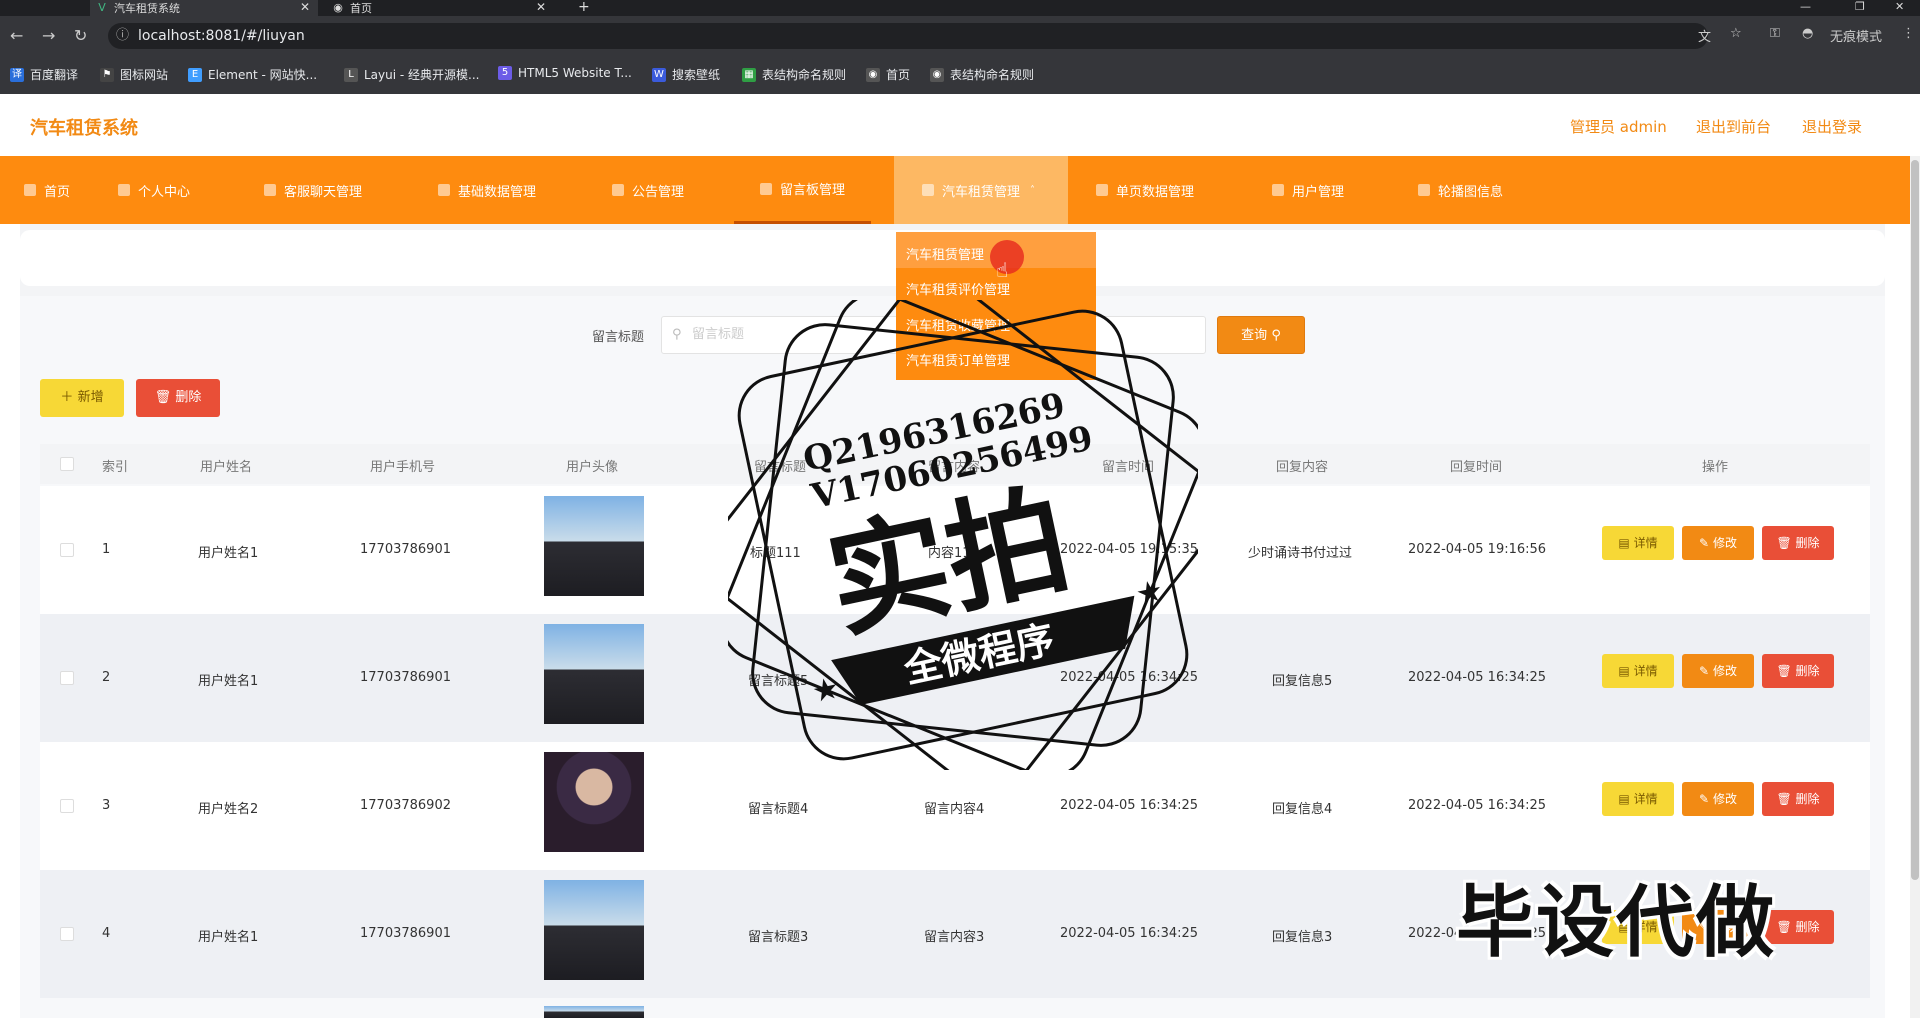 The width and height of the screenshot is (1920, 1018). What do you see at coordinates (16, 35) in the screenshot?
I see `back-icon: ←` at bounding box center [16, 35].